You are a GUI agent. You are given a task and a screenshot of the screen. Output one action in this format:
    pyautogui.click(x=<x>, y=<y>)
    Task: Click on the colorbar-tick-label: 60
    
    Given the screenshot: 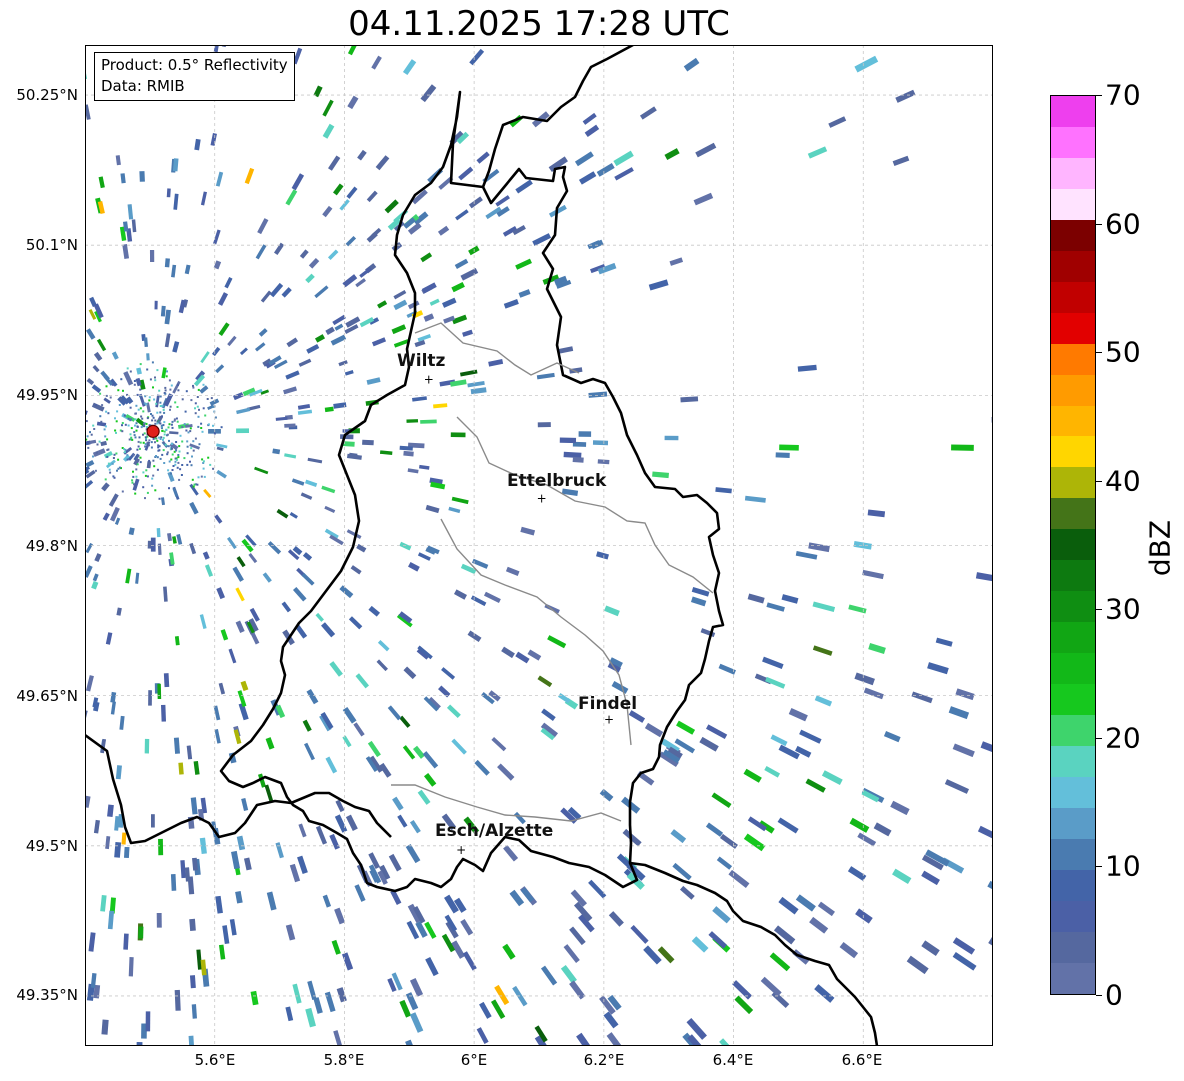 What is the action you would take?
    pyautogui.click(x=1123, y=224)
    